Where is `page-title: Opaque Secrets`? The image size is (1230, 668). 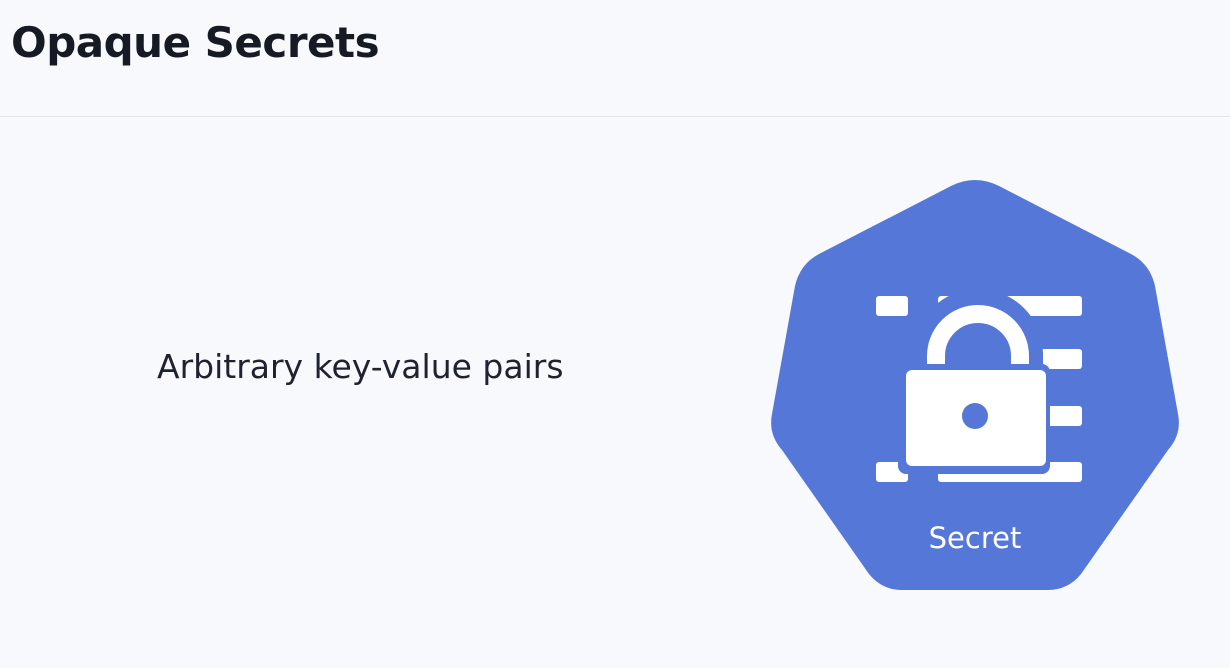 page-title: Opaque Secrets is located at coordinates (195, 42).